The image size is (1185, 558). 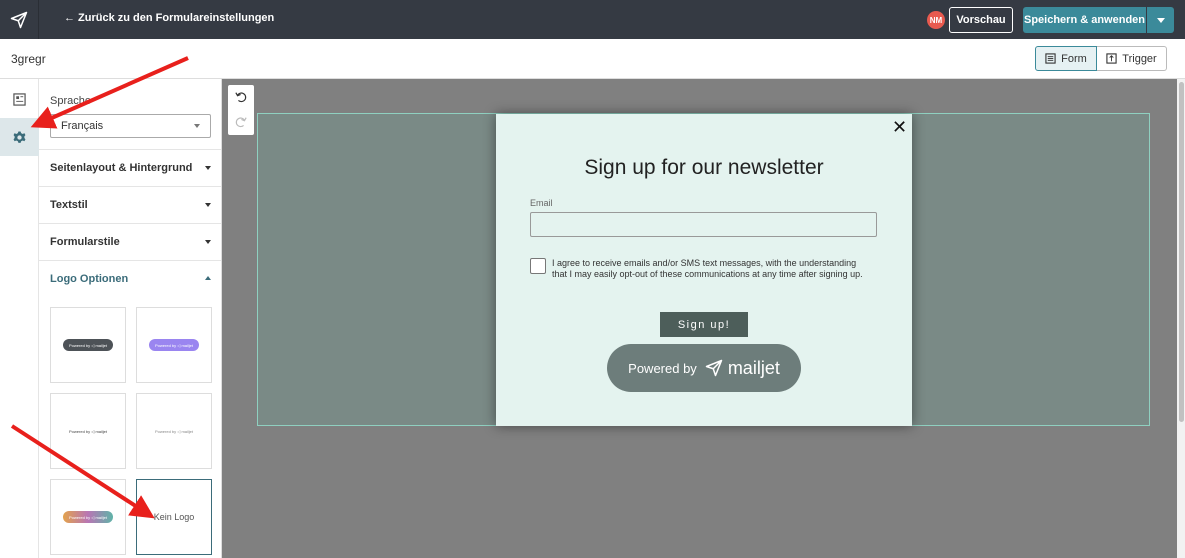 What do you see at coordinates (1111, 58) in the screenshot?
I see `trigger-icon` at bounding box center [1111, 58].